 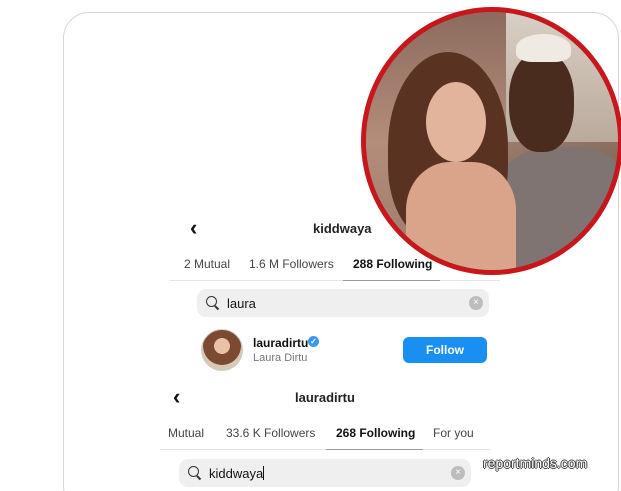 What do you see at coordinates (375, 433) in the screenshot?
I see `tab-following-2: 268 Following` at bounding box center [375, 433].